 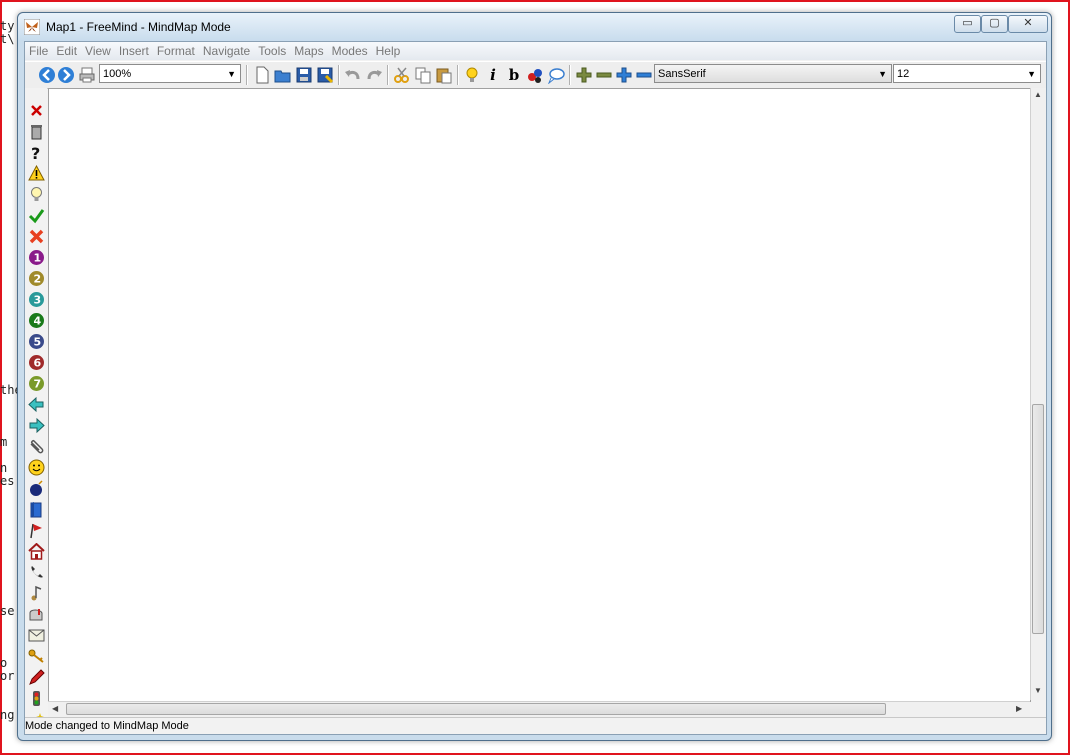 What do you see at coordinates (36, 593) in the screenshot?
I see `music-icon` at bounding box center [36, 593].